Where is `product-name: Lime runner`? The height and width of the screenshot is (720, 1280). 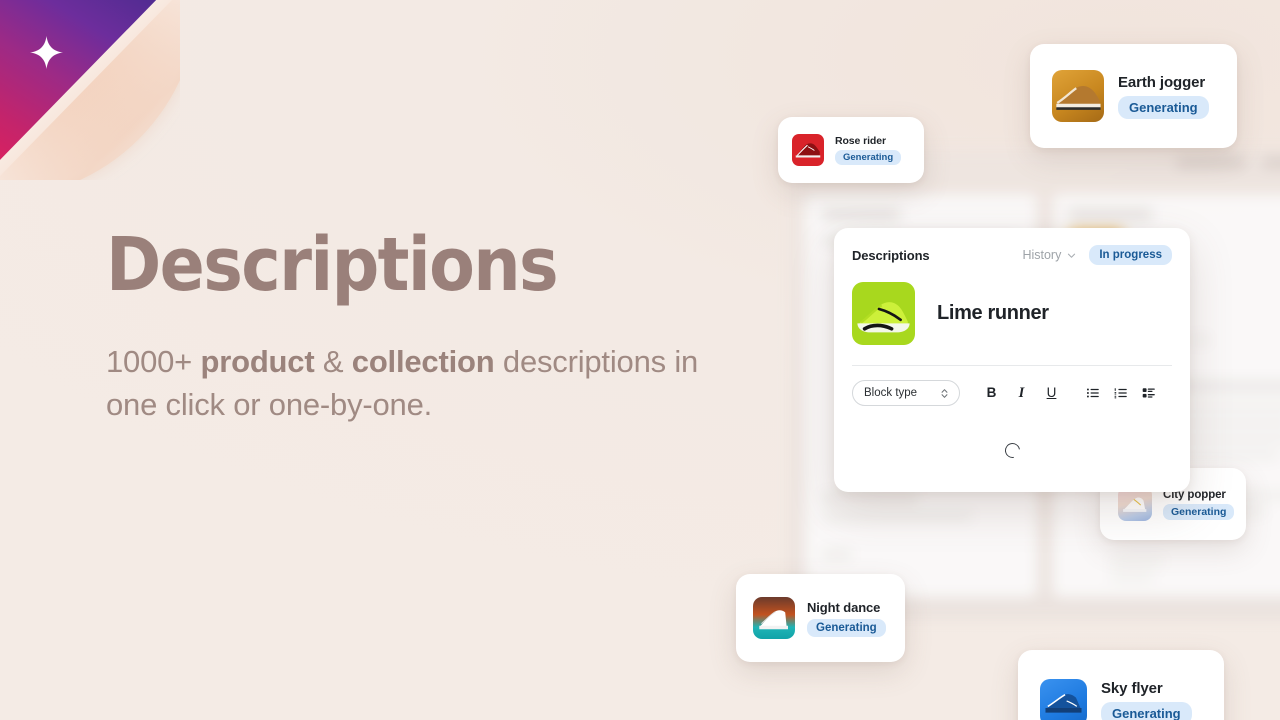 product-name: Lime runner is located at coordinates (993, 313).